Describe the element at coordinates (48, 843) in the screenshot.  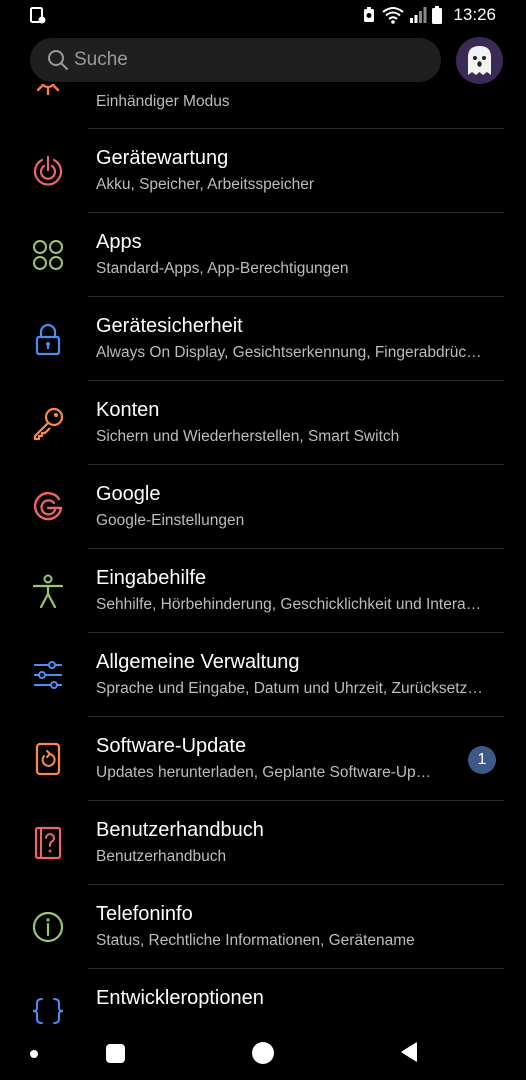
I see `user-manual-icon` at that location.